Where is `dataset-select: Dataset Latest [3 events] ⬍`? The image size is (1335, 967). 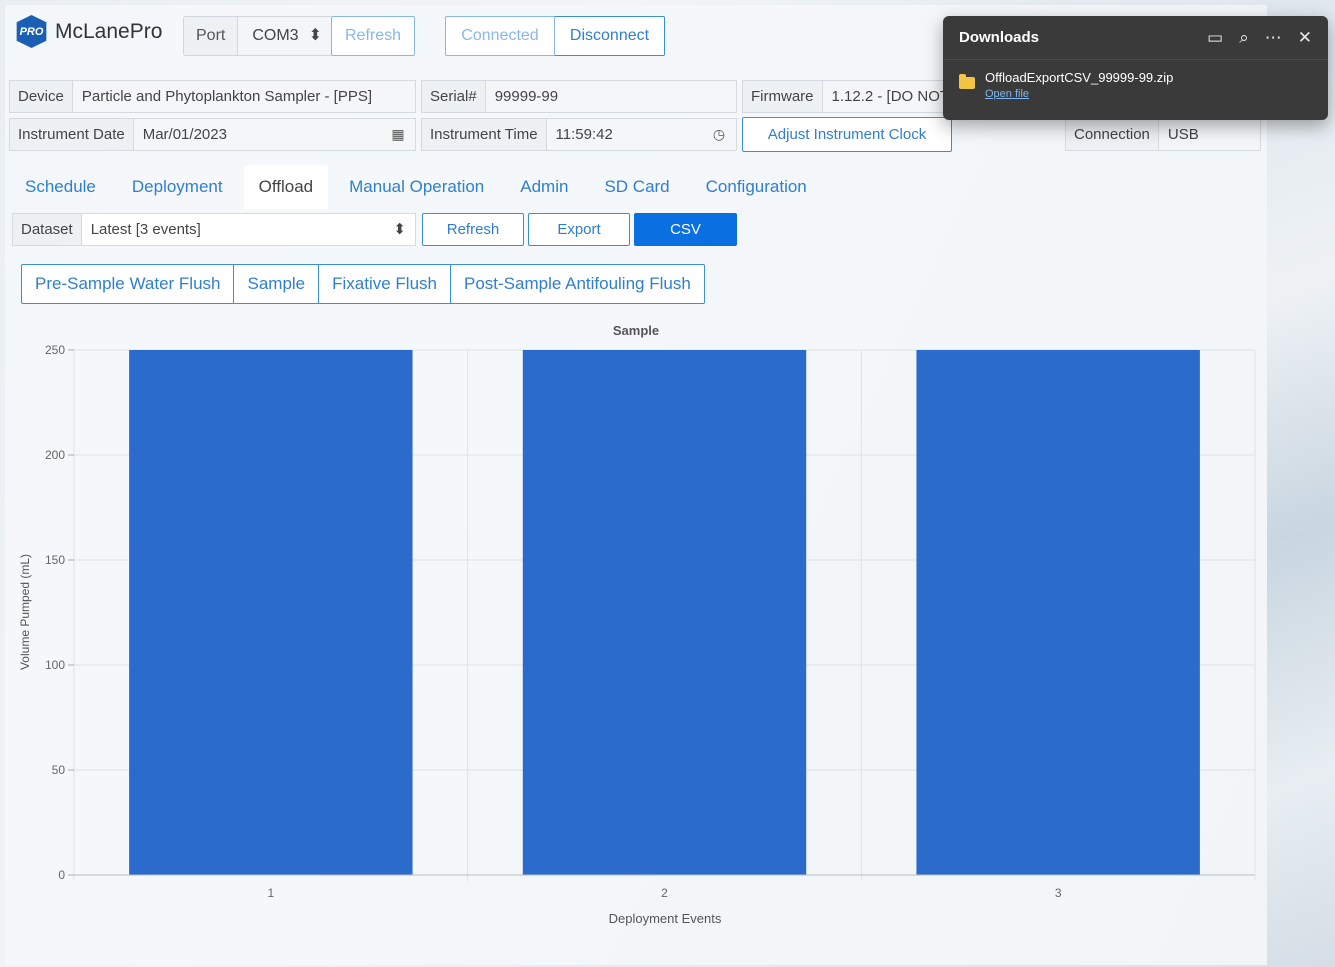
dataset-select: Dataset Latest [3 events] ⬍ is located at coordinates (214, 229).